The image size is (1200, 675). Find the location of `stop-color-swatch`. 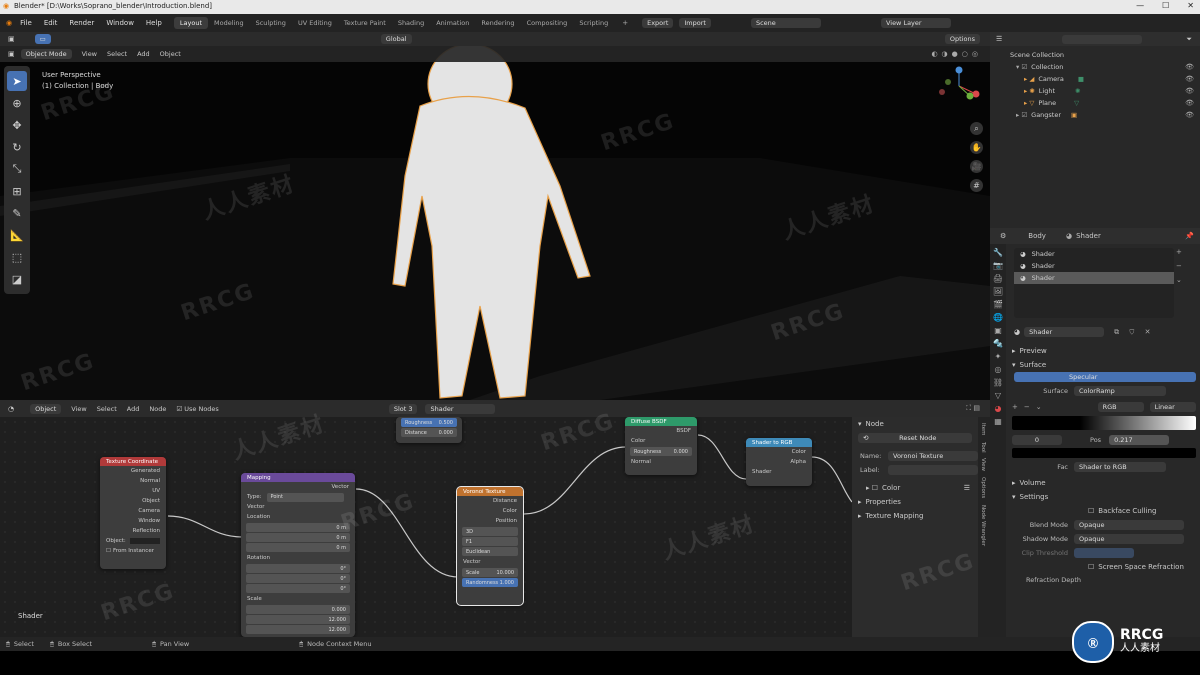

stop-color-swatch is located at coordinates (1104, 453).